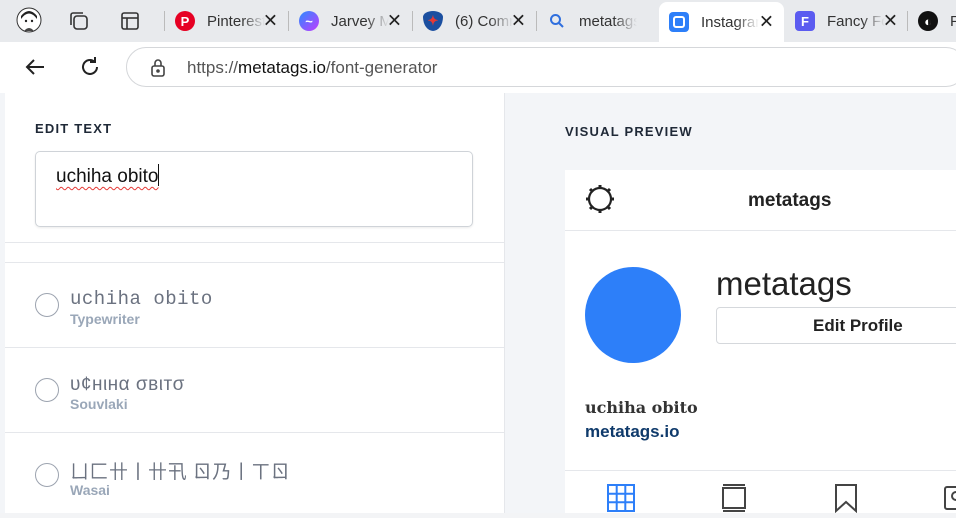 Image resolution: width=956 pixels, height=518 pixels. Describe the element at coordinates (236, 21) in the screenshot. I see `tab-title: Pinterest` at that location.